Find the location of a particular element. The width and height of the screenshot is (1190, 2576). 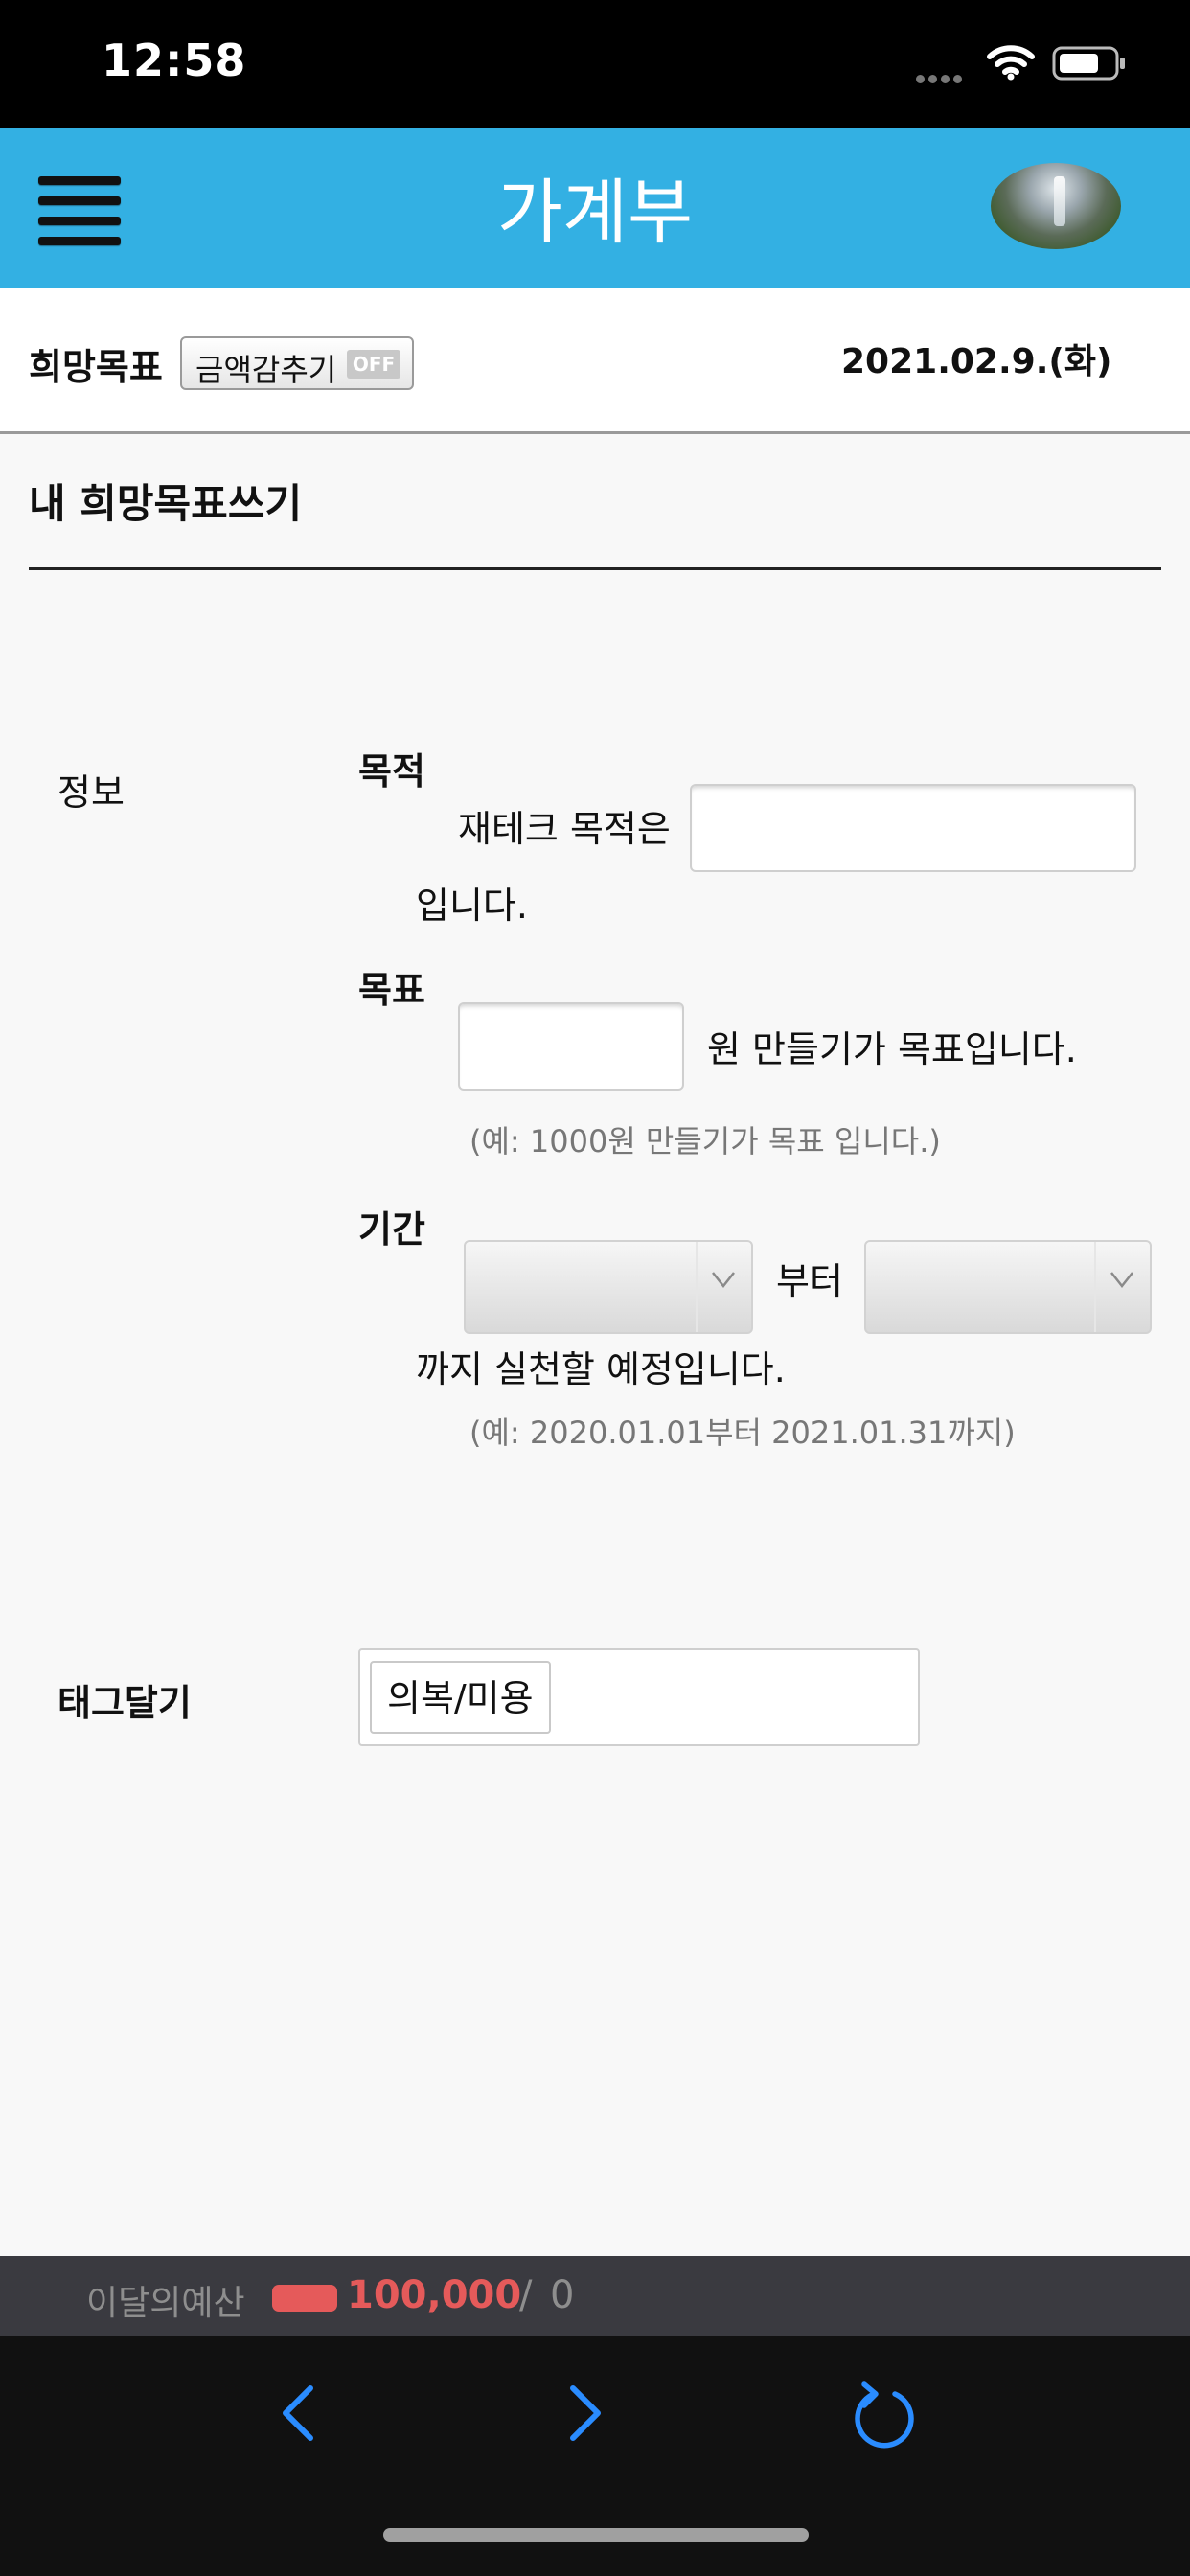

period-end-select is located at coordinates (1008, 1287).